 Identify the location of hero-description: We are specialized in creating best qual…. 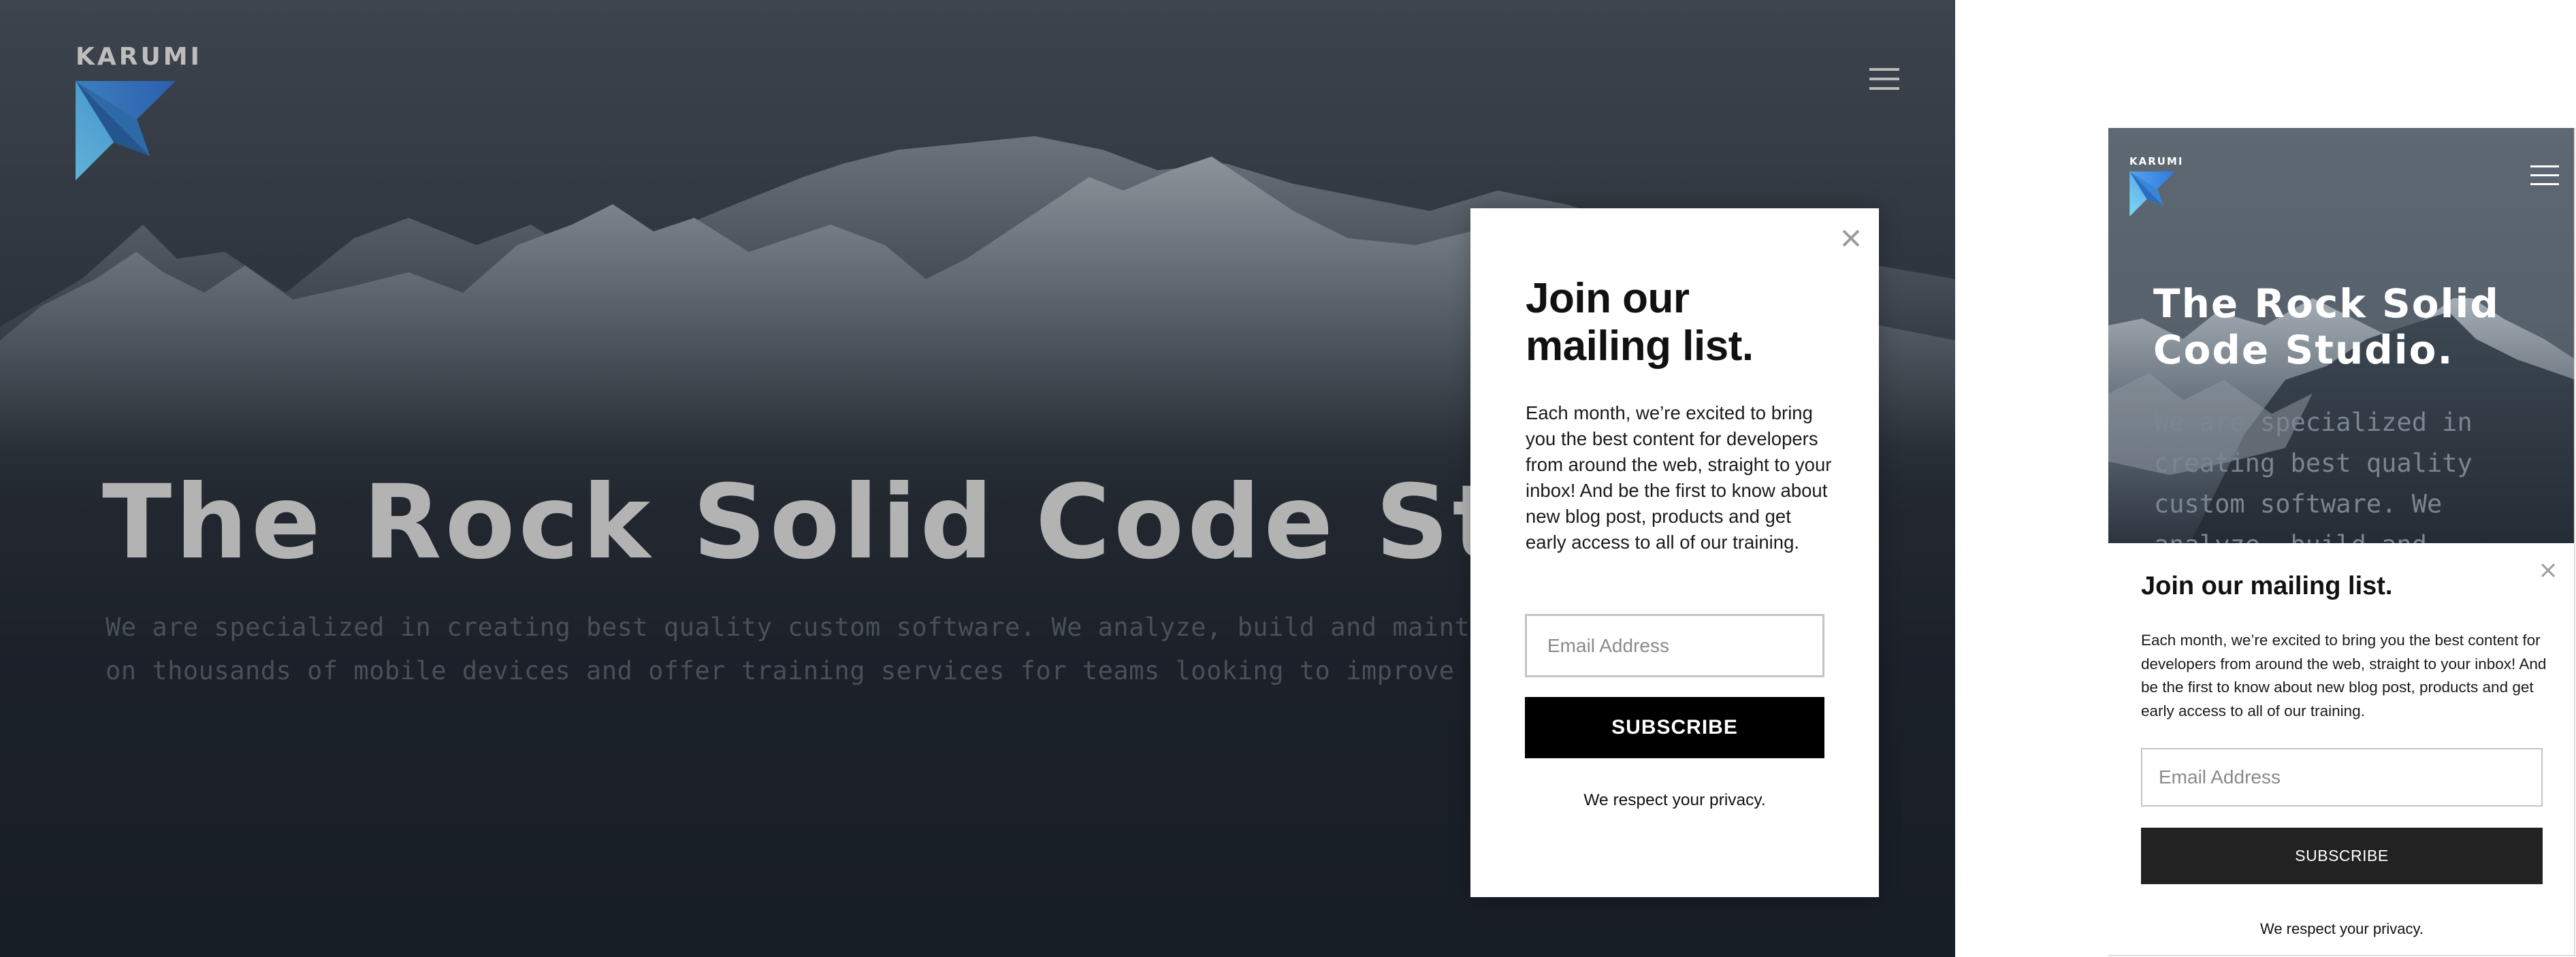
(2313, 476).